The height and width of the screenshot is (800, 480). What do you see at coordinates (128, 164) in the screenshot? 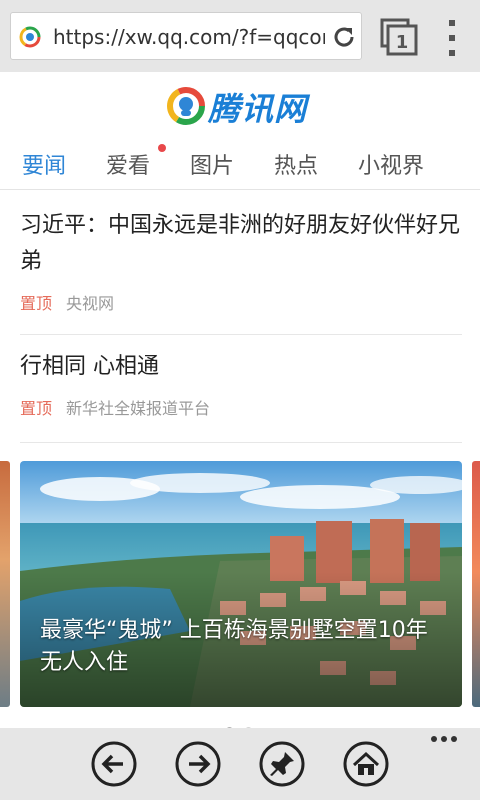
I see `tab-aikan: 爱看` at bounding box center [128, 164].